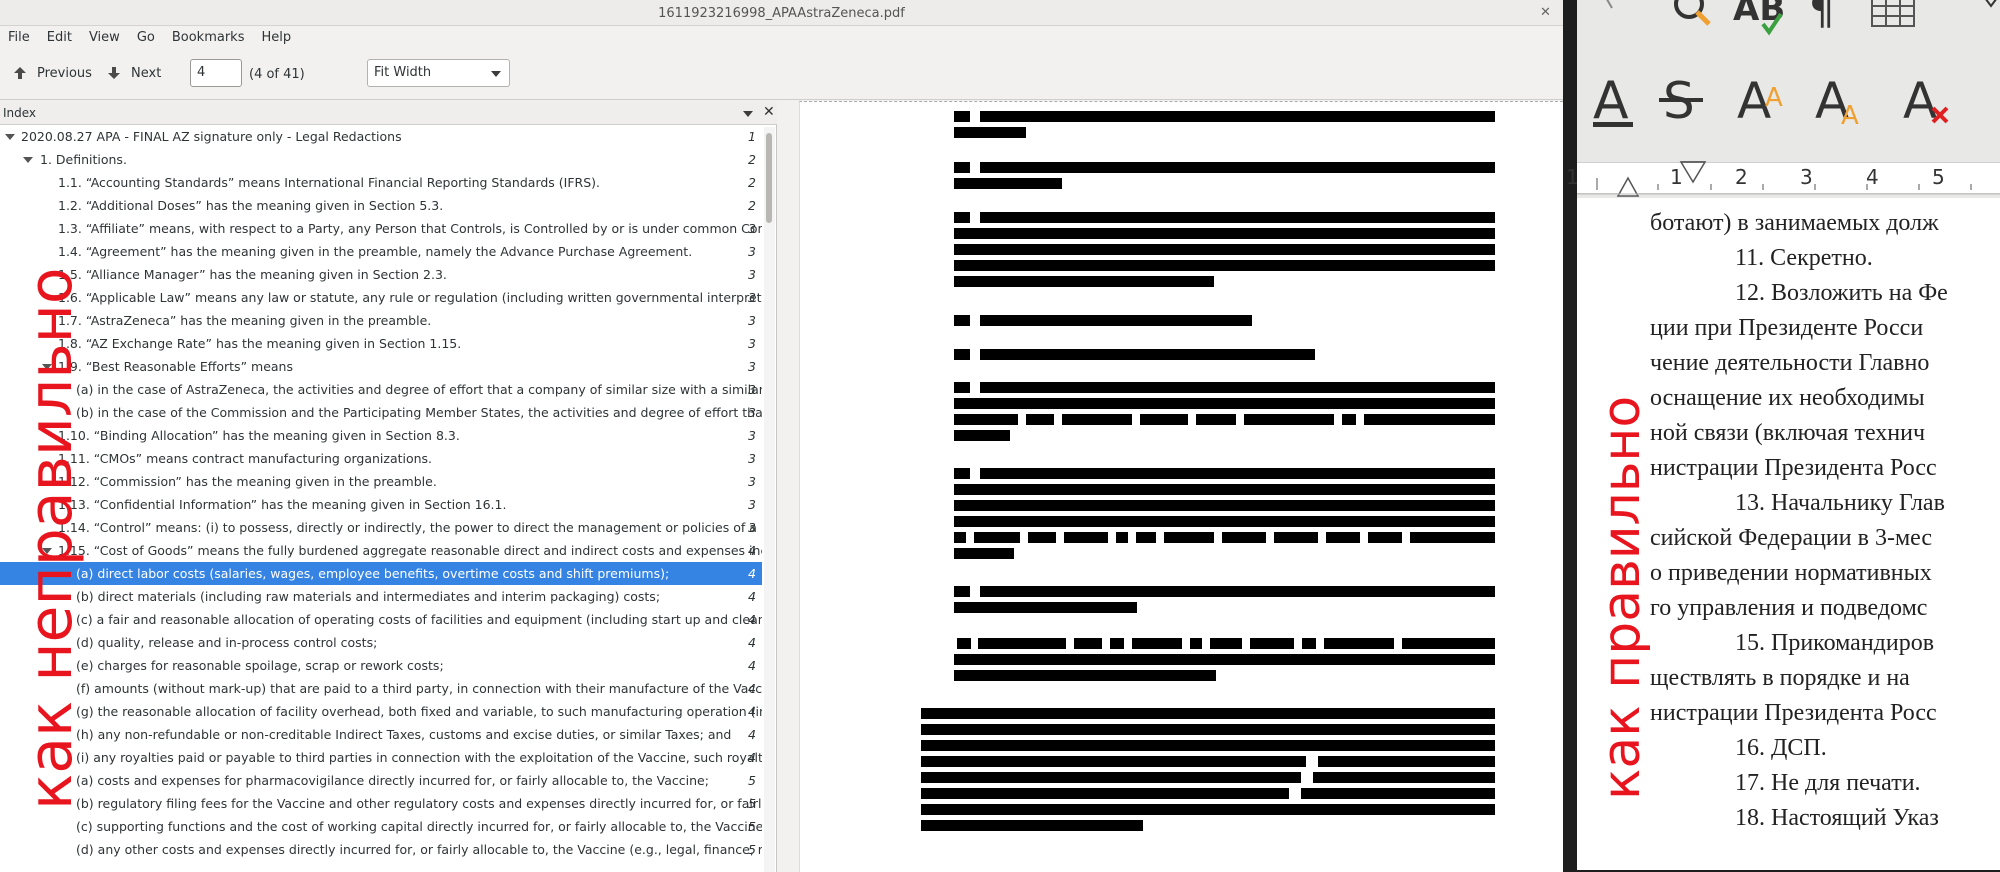 The height and width of the screenshot is (872, 2000). What do you see at coordinates (1781, 748) in the screenshot?
I see `doc-line: 16. ДСП.` at bounding box center [1781, 748].